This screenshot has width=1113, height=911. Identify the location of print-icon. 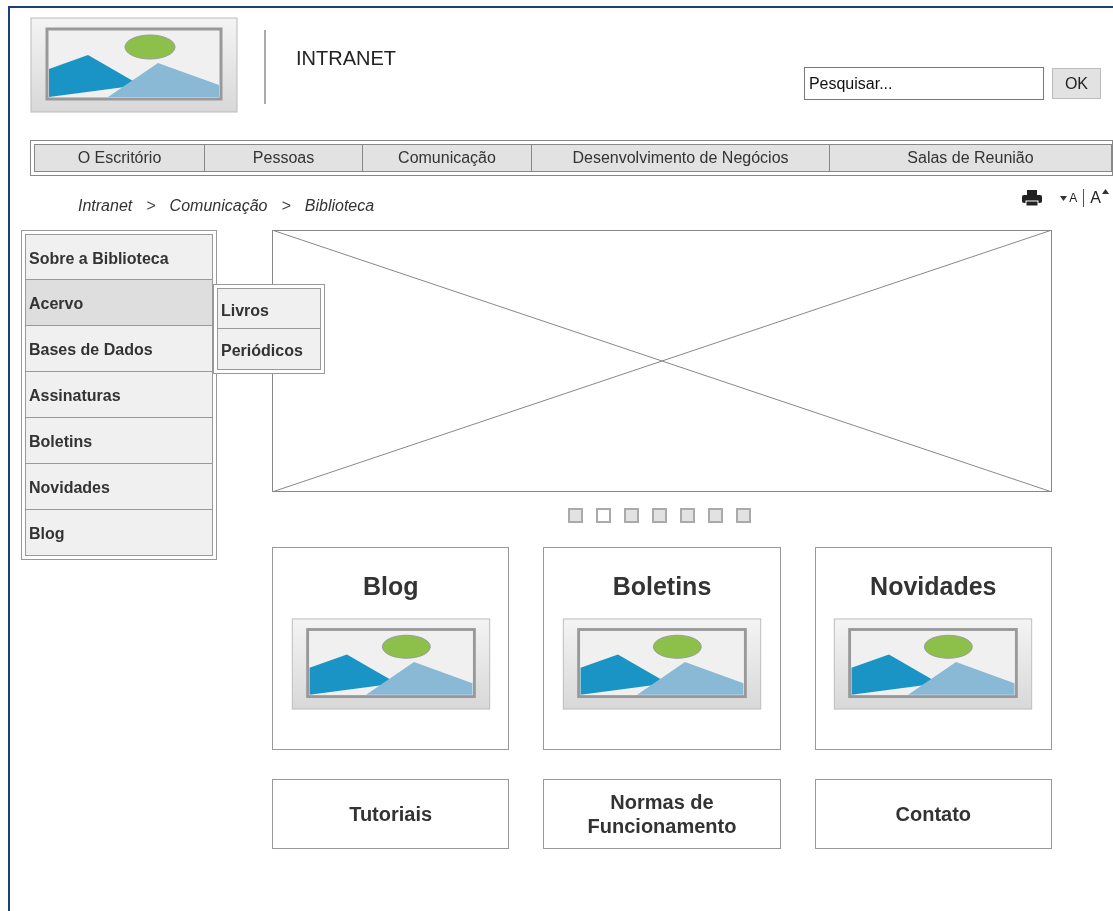
(1032, 198).